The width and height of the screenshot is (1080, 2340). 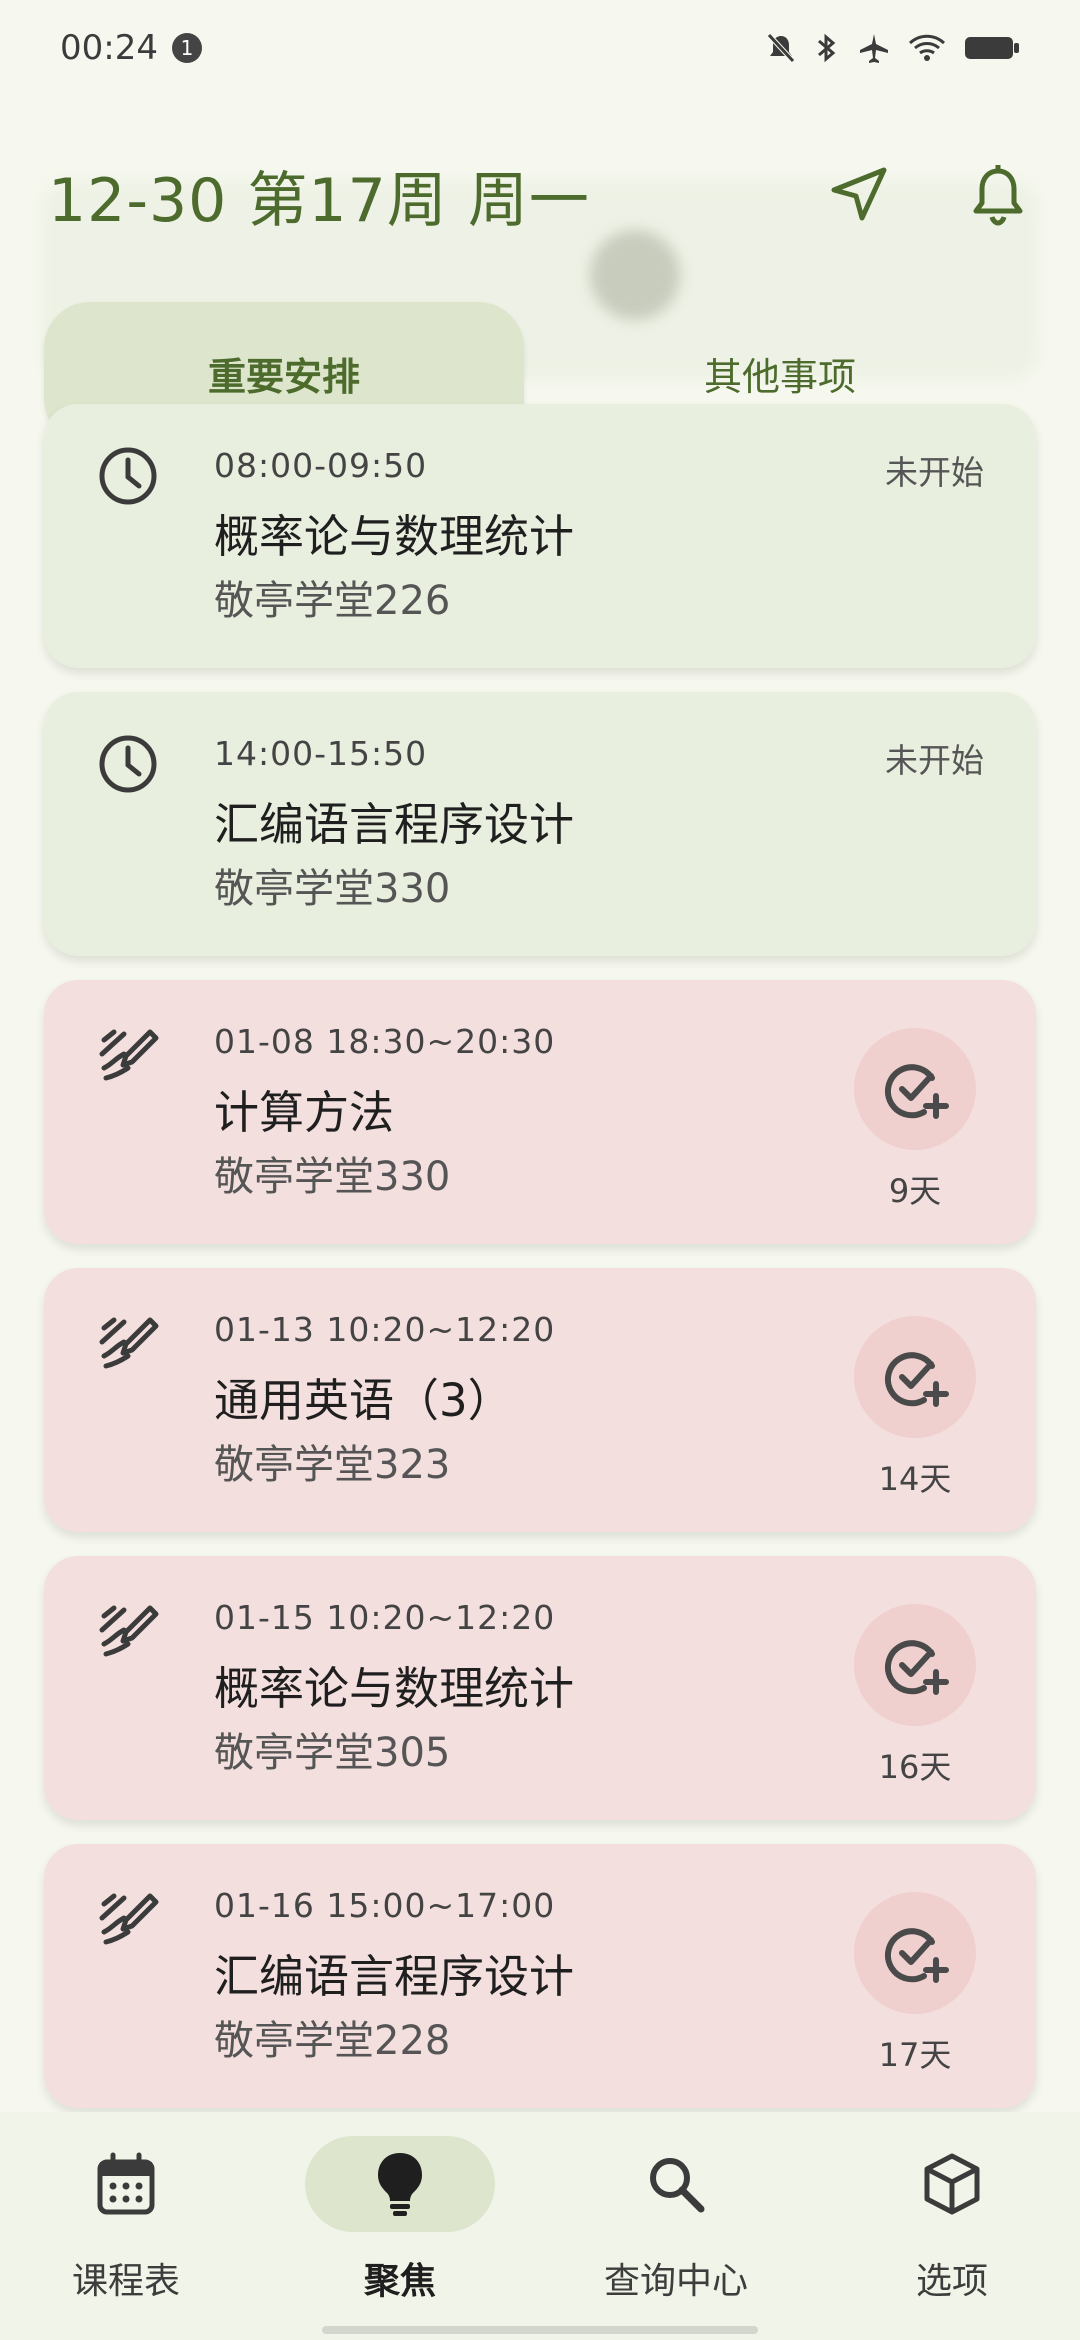 I want to click on battery-icon, so click(x=992, y=48).